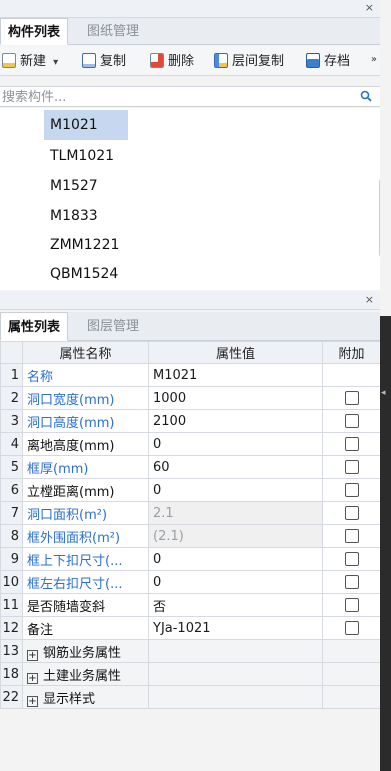  Describe the element at coordinates (181, 61) in the screenshot. I see `delete-label: 删除` at that location.